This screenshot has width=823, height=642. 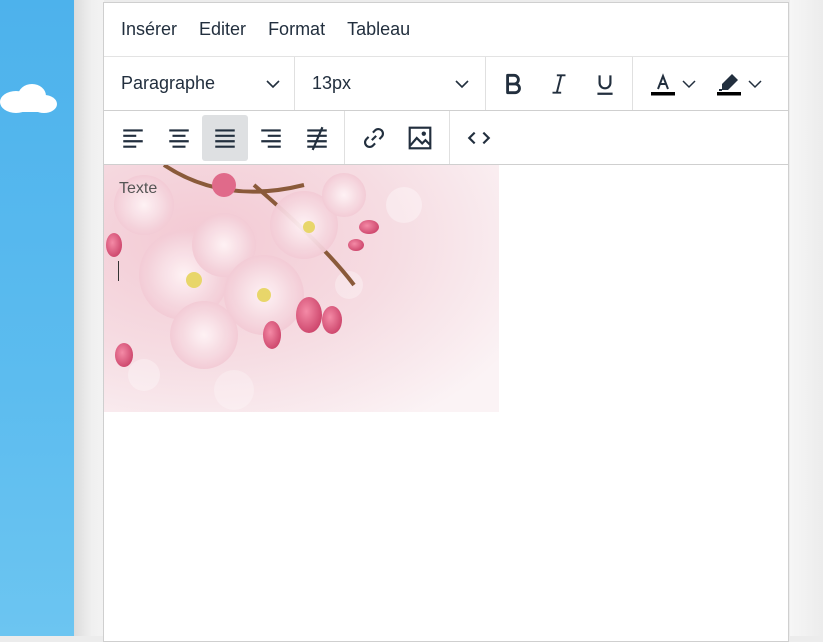 I want to click on text-color-icon, so click(x=663, y=83).